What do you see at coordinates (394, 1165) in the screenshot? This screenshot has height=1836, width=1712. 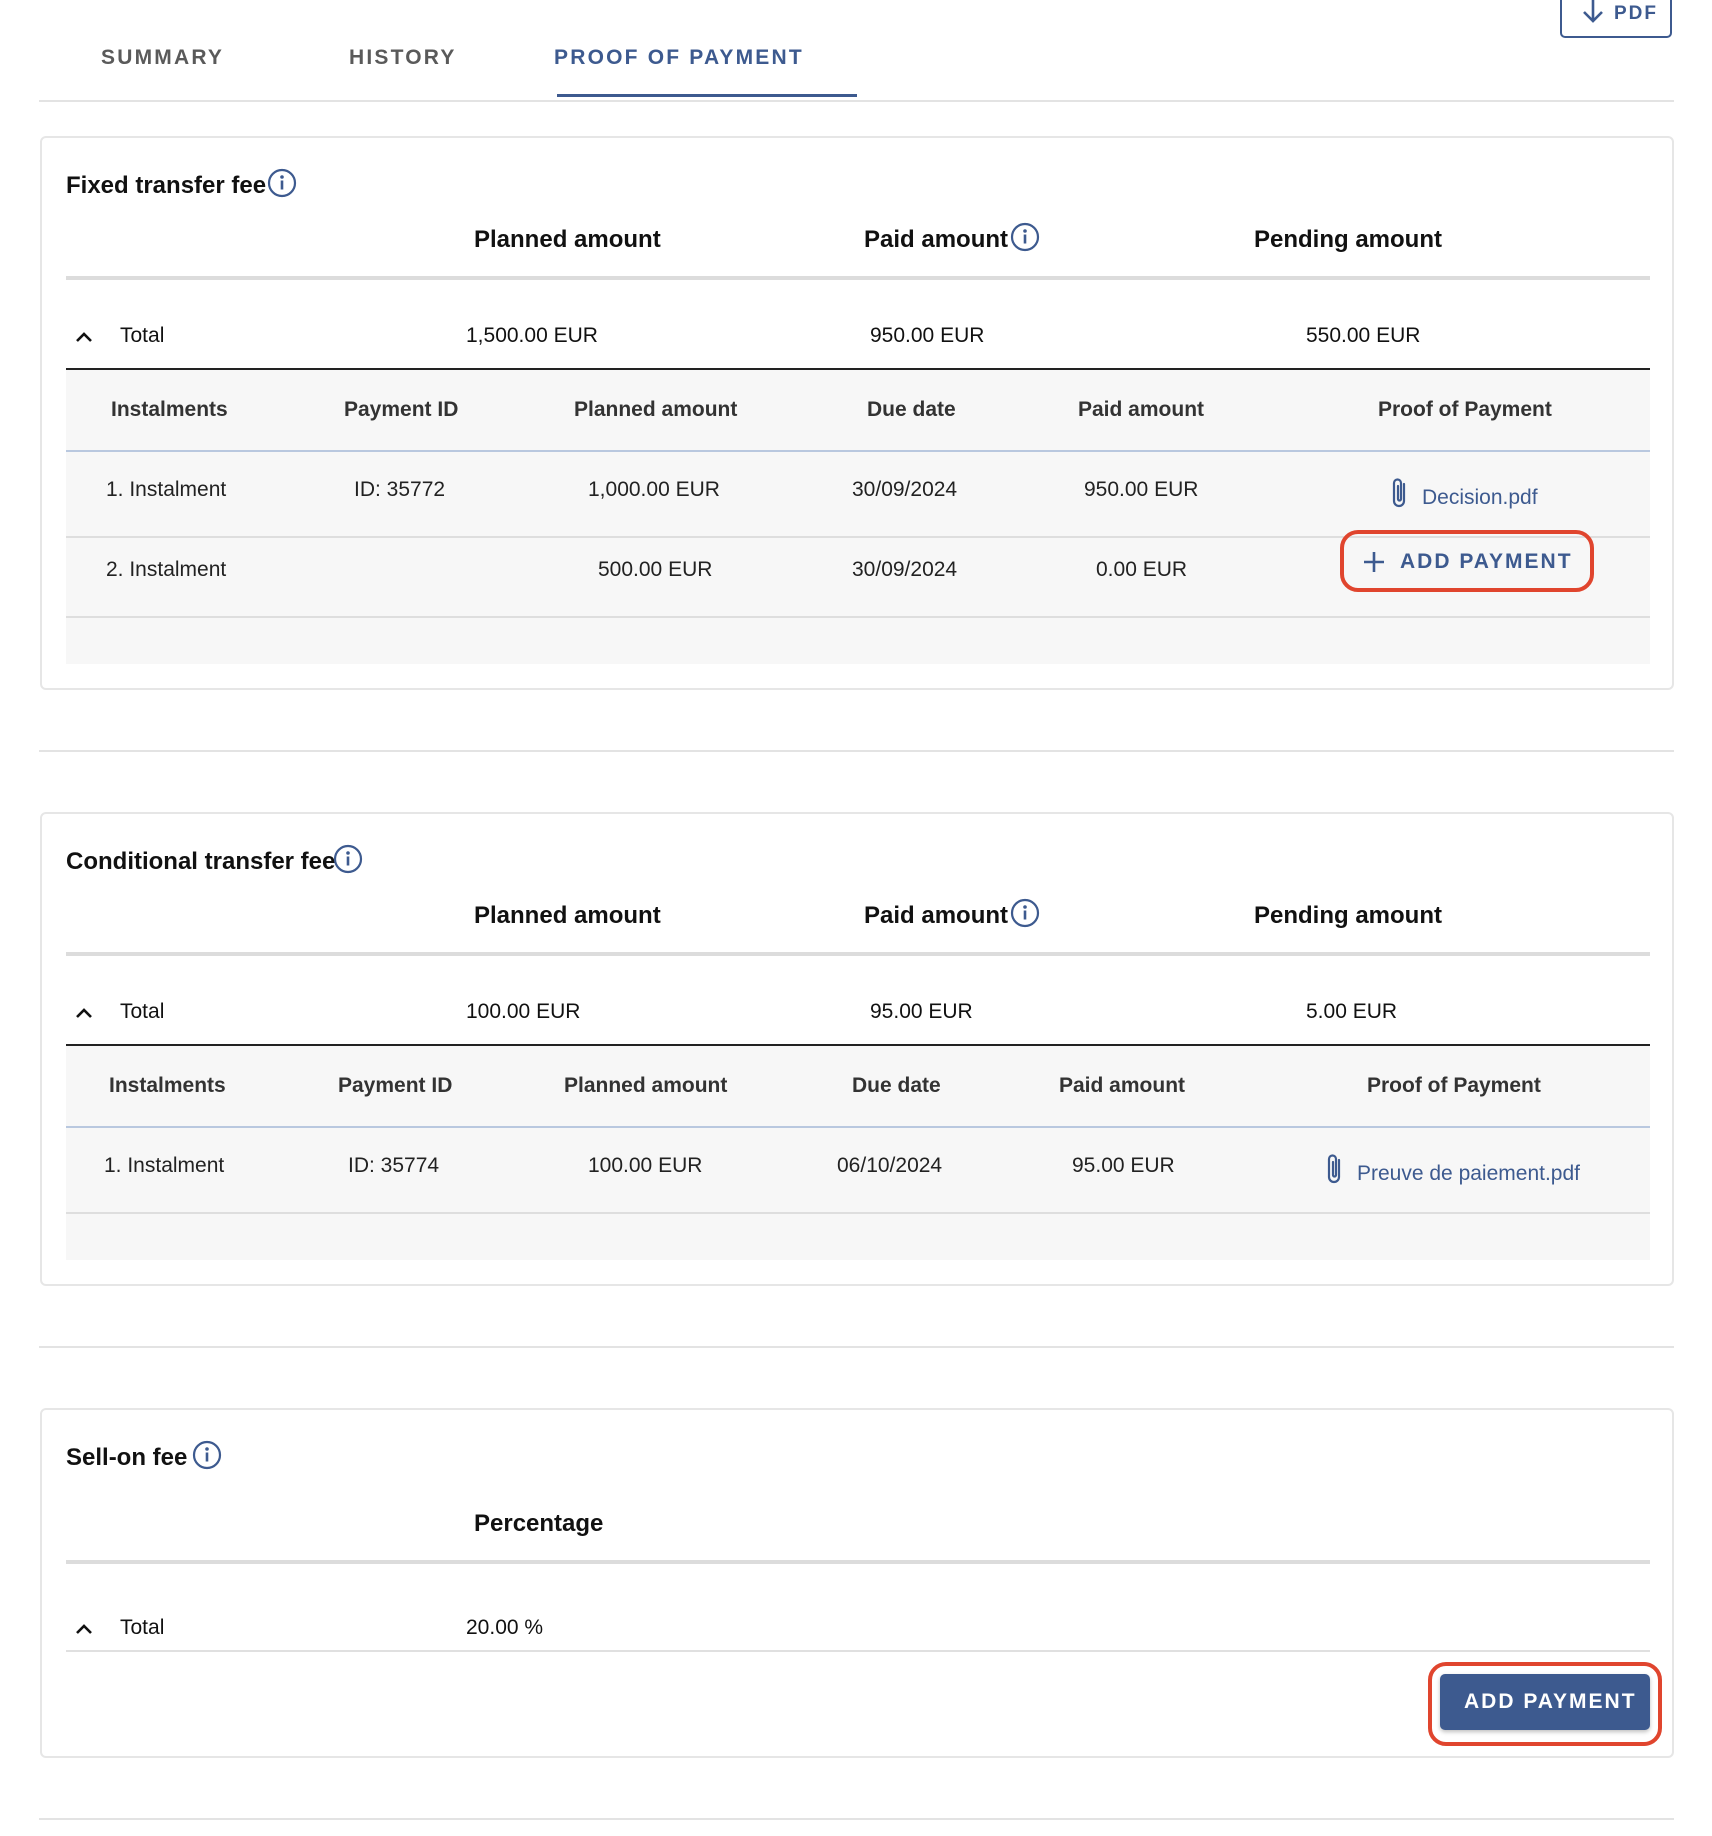 I see `payment-id-cell: ID: 35774` at bounding box center [394, 1165].